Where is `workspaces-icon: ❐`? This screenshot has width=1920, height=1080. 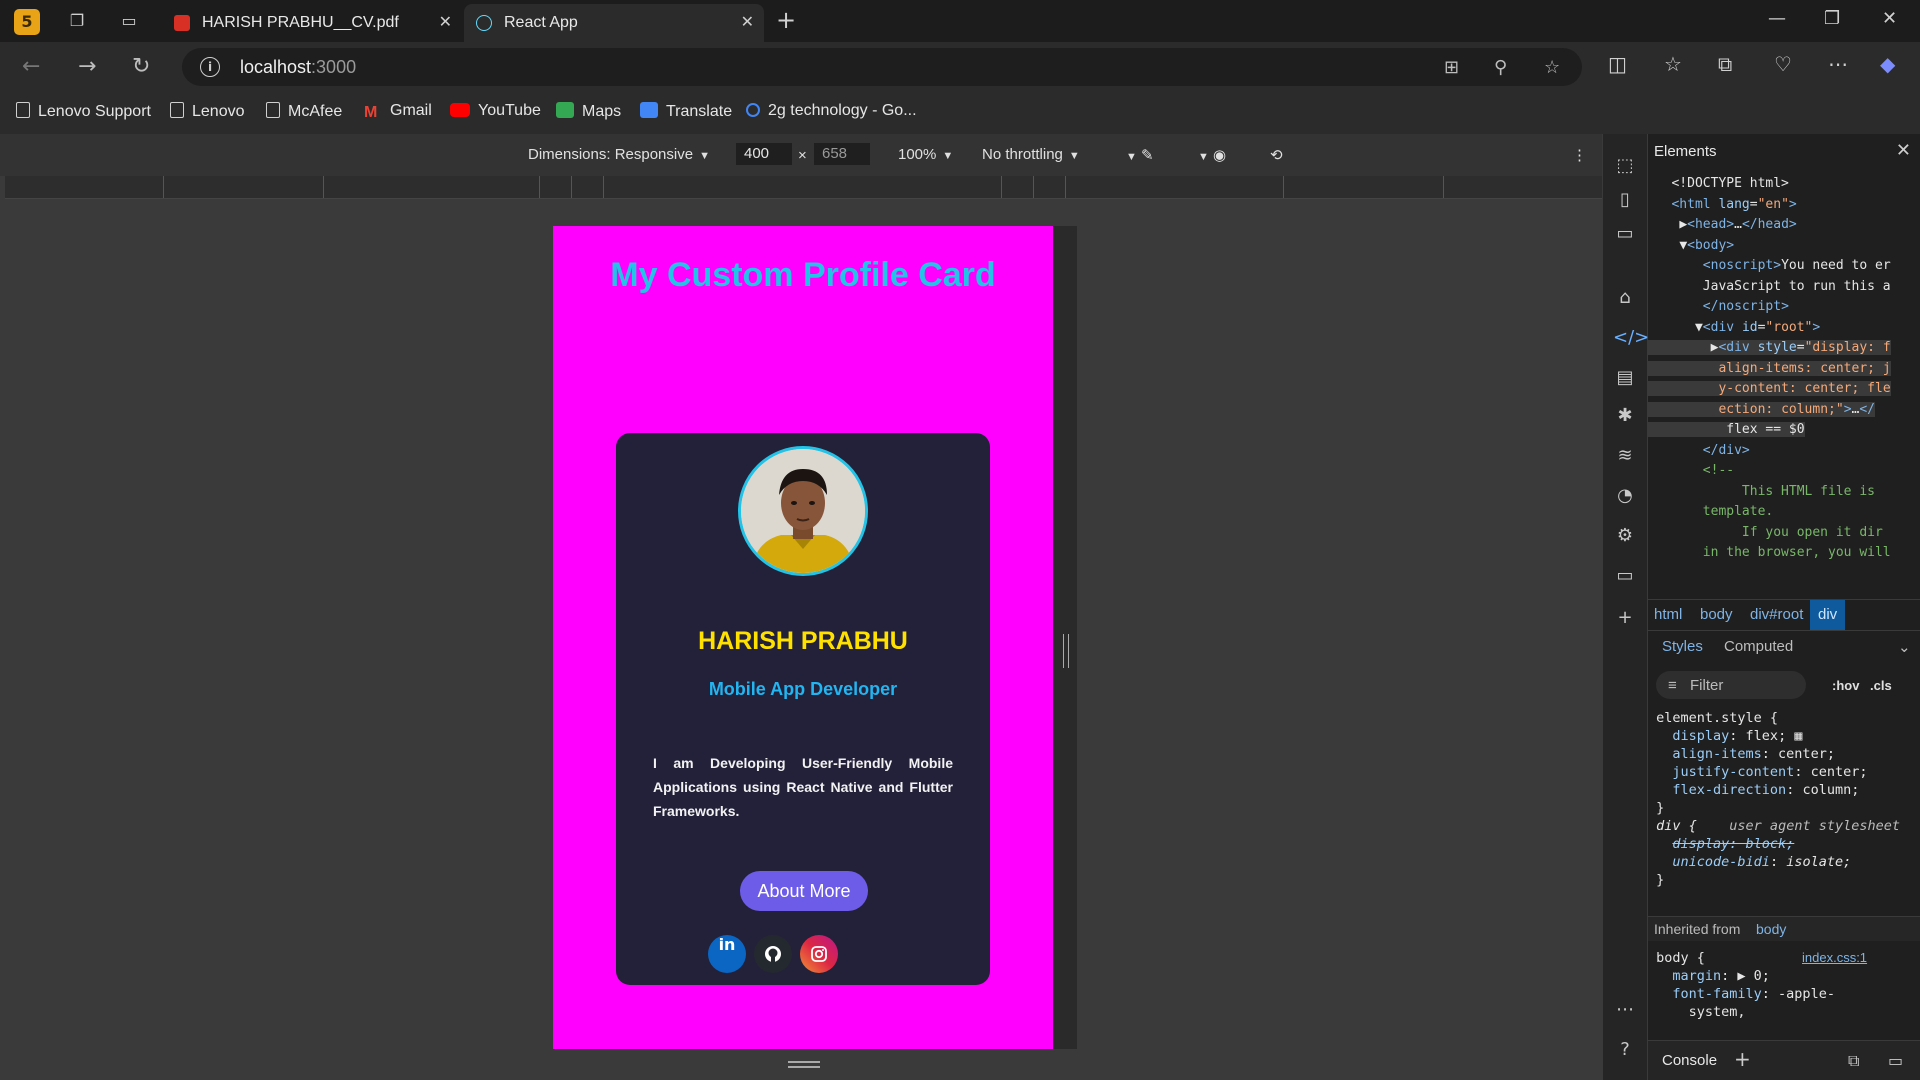
workspaces-icon: ❐ is located at coordinates (77, 21).